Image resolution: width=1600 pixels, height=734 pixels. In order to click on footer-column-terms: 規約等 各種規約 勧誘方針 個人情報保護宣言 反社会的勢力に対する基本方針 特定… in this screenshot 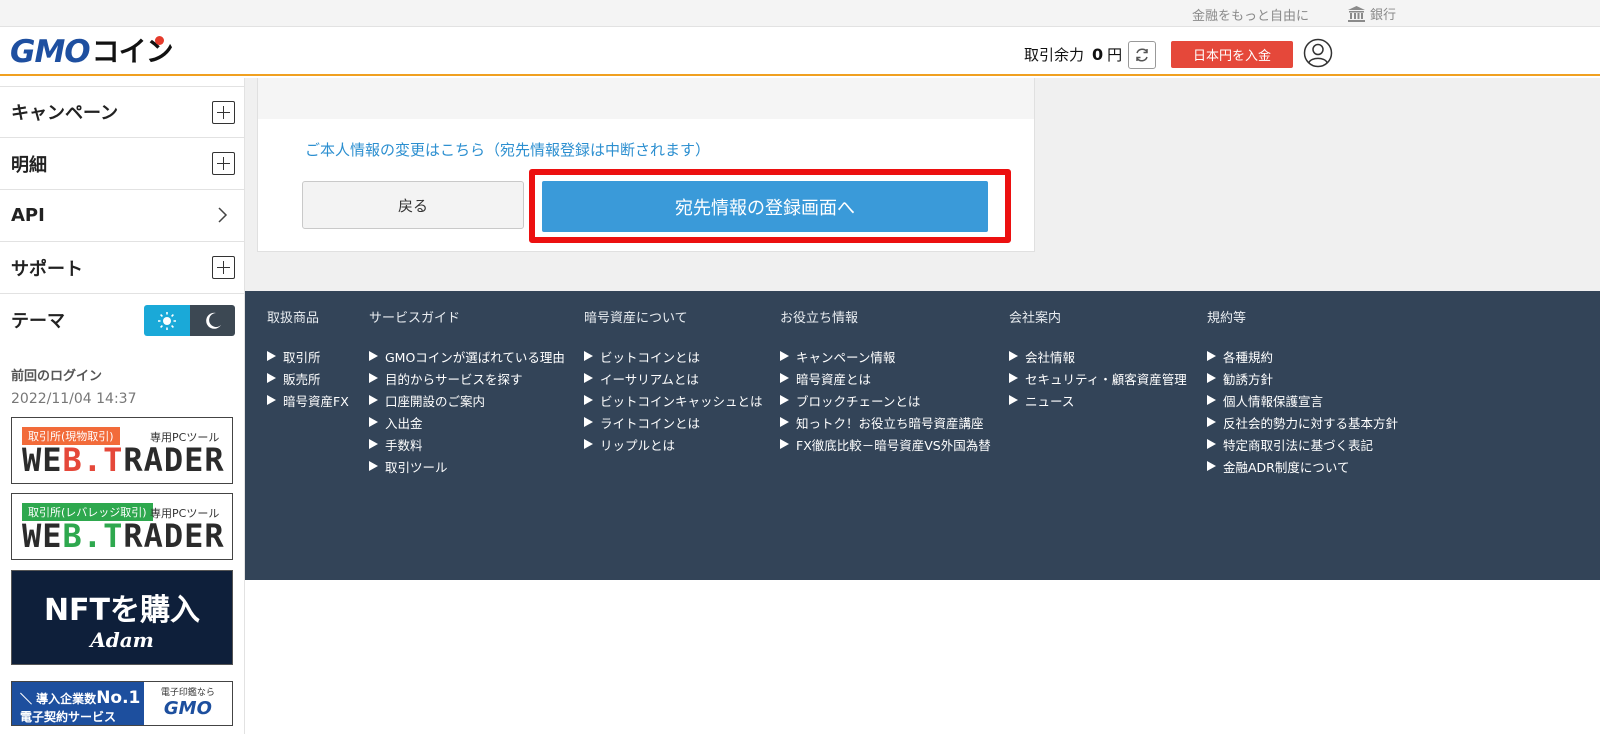, I will do `click(1302, 392)`.